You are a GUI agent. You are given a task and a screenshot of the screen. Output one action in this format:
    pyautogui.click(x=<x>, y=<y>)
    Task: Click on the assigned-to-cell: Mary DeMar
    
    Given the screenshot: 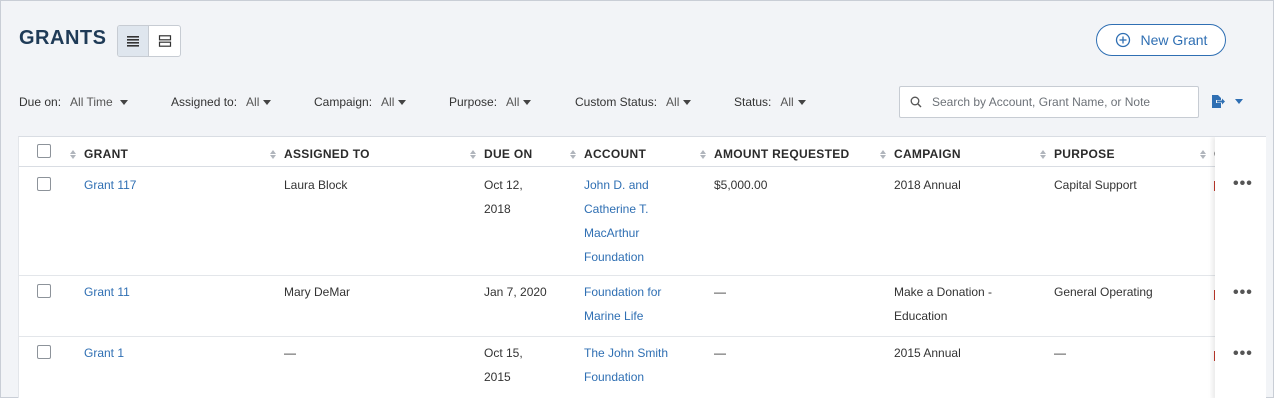 What is the action you would take?
    pyautogui.click(x=317, y=292)
    